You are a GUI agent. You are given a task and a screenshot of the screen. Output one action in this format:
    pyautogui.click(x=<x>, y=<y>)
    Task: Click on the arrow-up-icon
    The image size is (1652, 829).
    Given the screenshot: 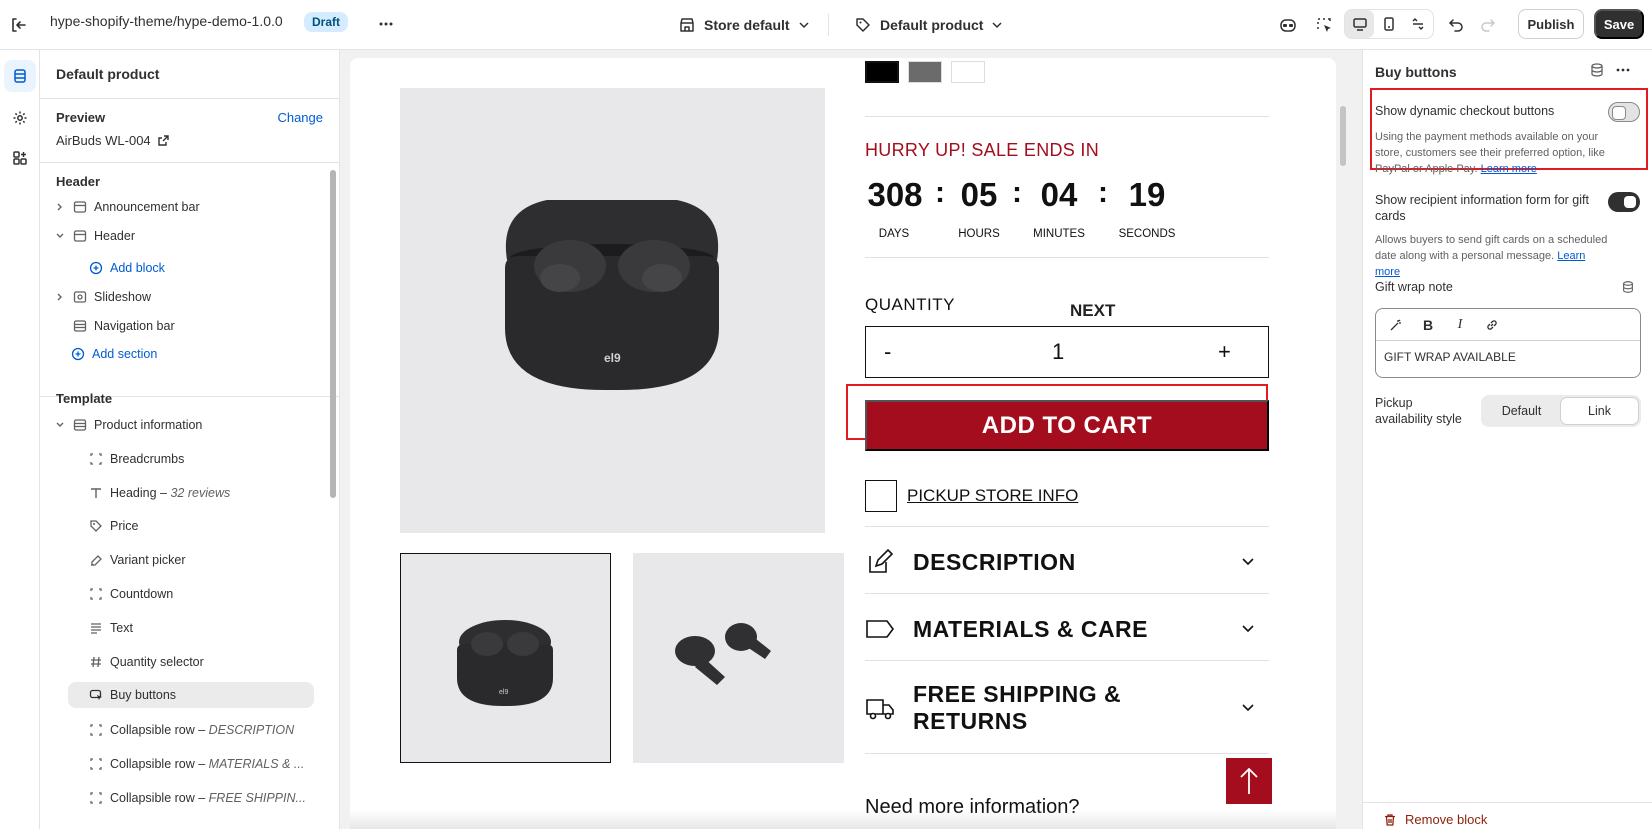 What is the action you would take?
    pyautogui.click(x=1249, y=781)
    